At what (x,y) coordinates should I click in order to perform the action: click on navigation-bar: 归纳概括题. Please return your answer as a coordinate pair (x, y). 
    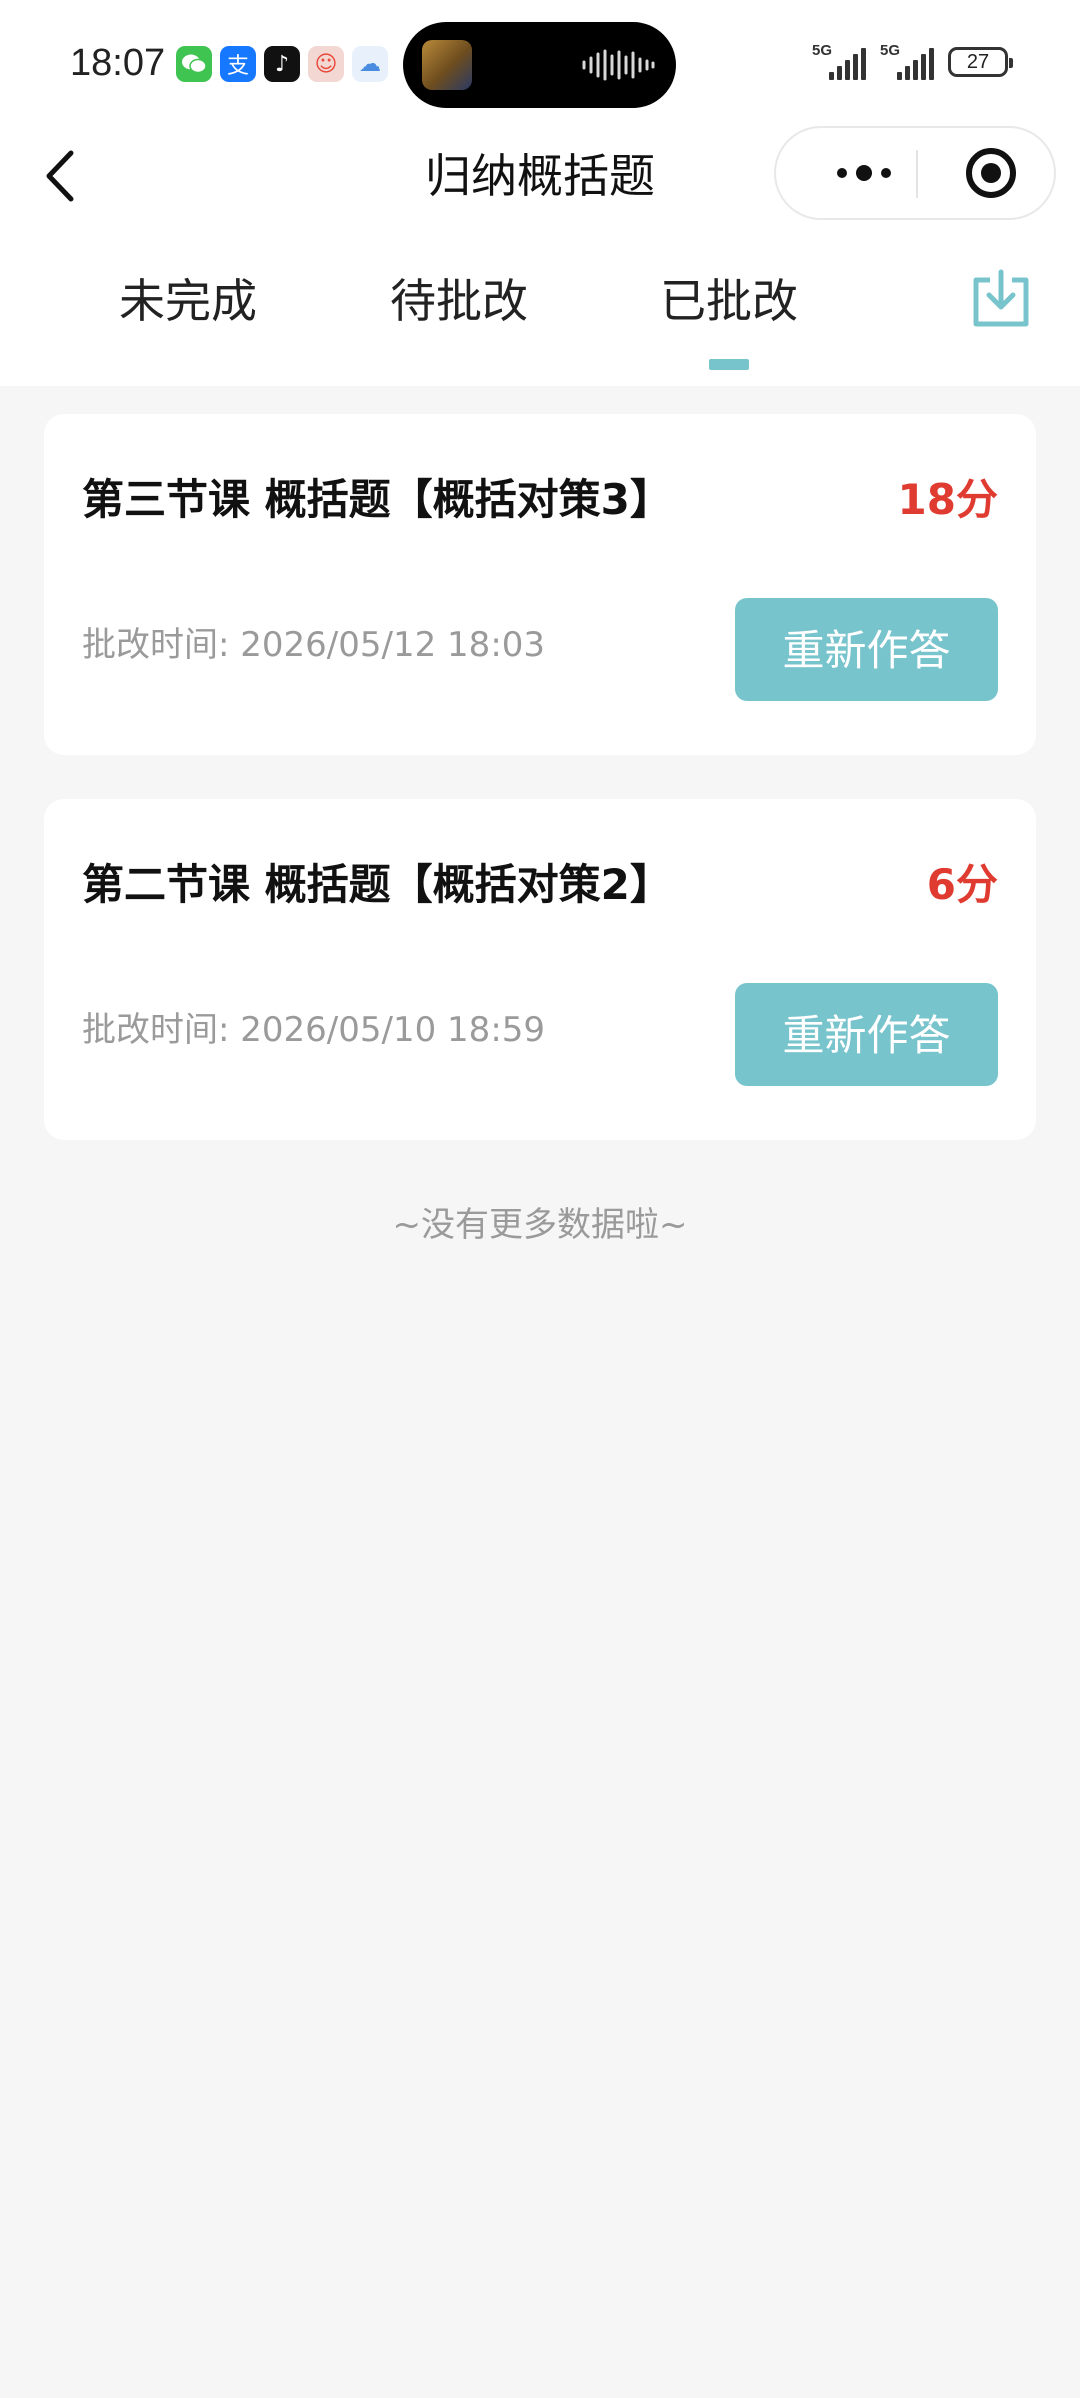
    Looking at the image, I should click on (540, 185).